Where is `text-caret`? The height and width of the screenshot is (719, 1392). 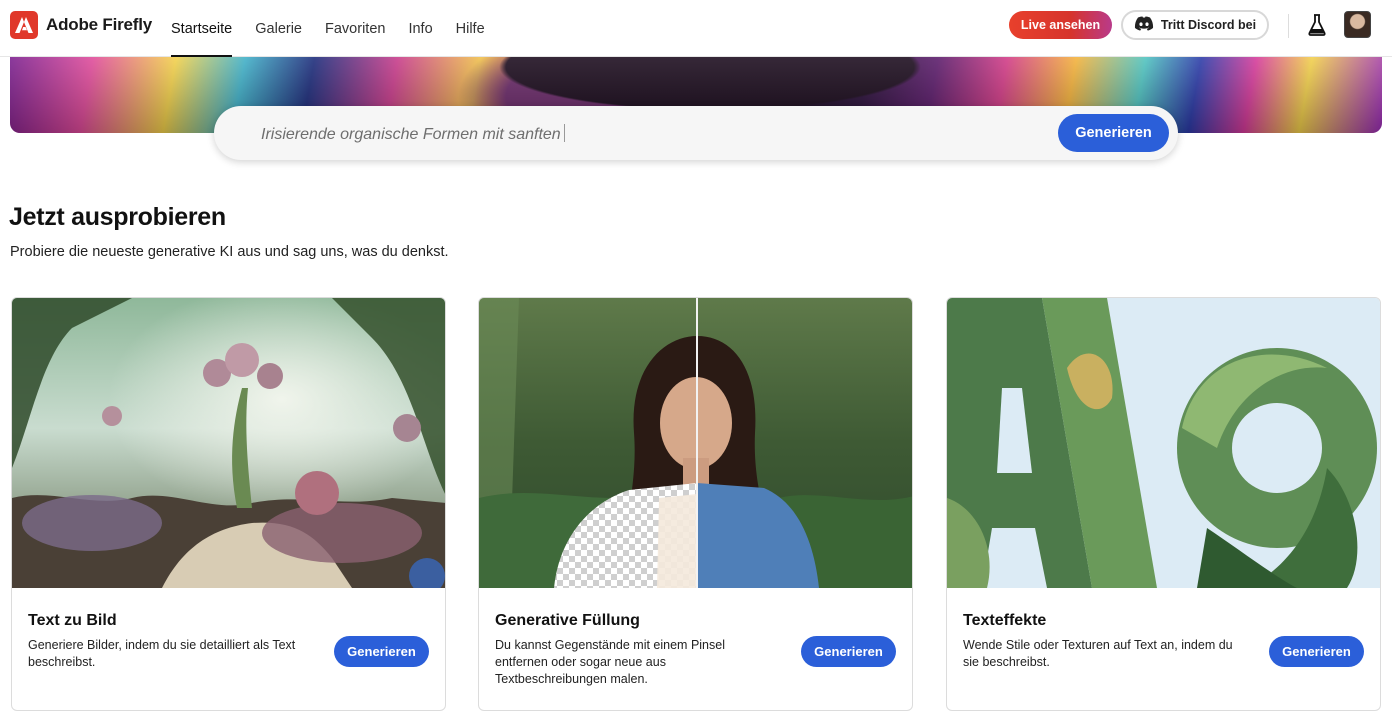 text-caret is located at coordinates (564, 133).